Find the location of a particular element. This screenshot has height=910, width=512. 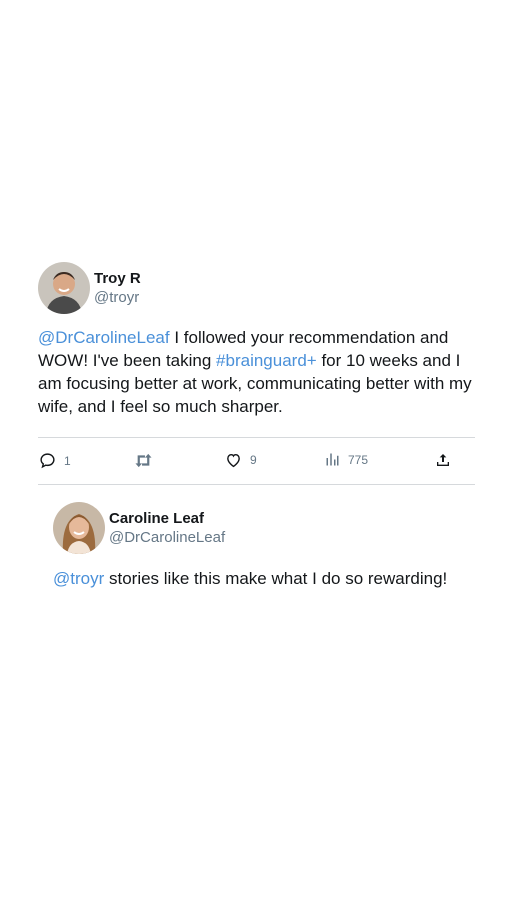

like-button: 9 is located at coordinates (241, 460).